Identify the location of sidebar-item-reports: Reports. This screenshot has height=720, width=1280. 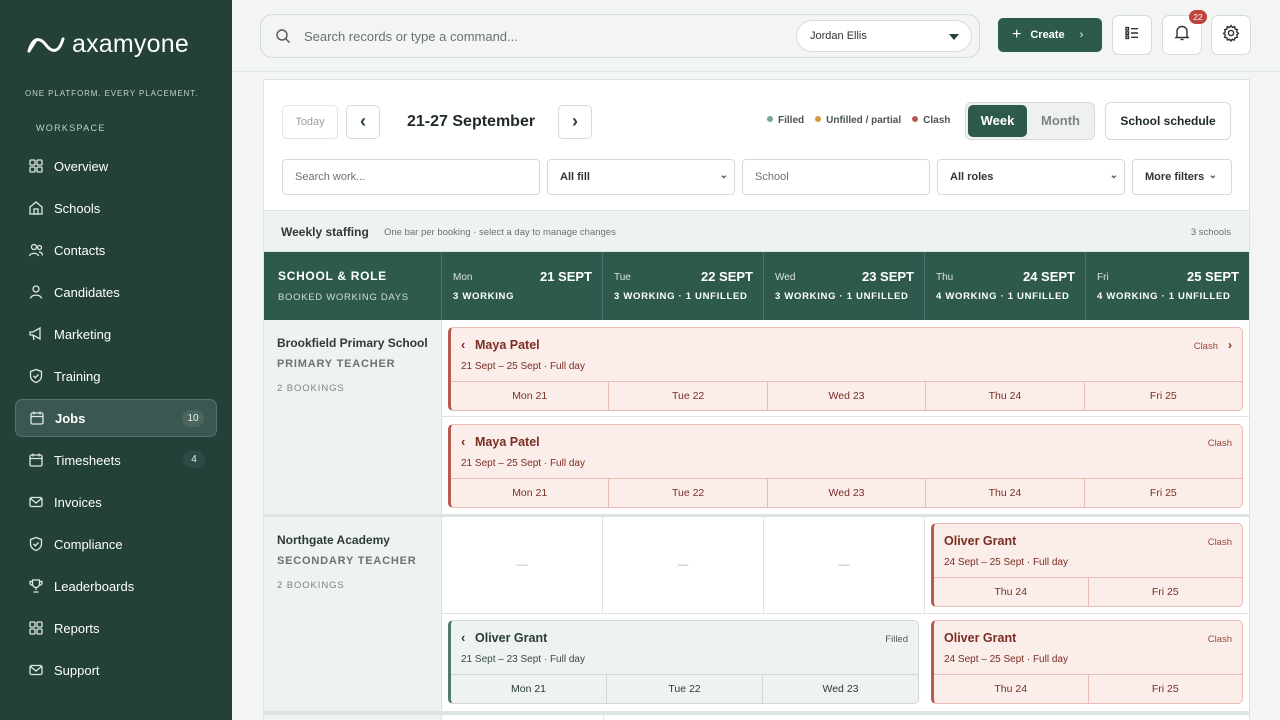
(116, 628).